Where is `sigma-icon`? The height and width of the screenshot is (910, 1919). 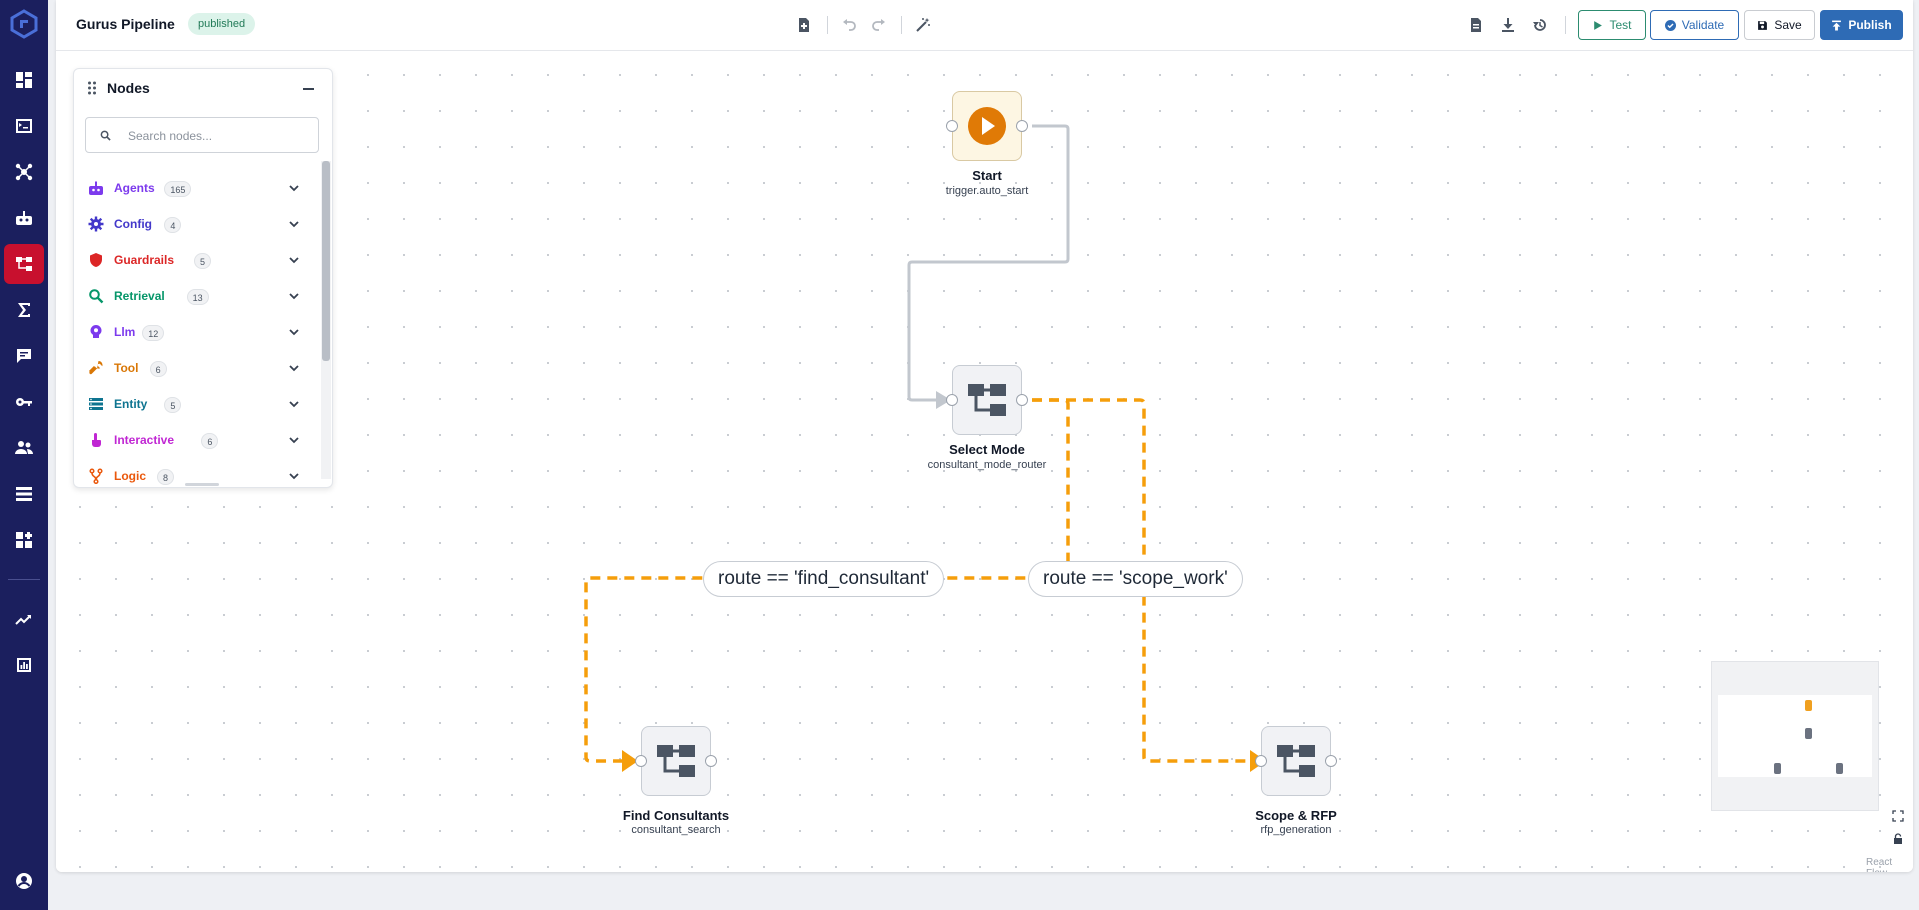
sigma-icon is located at coordinates (24, 310).